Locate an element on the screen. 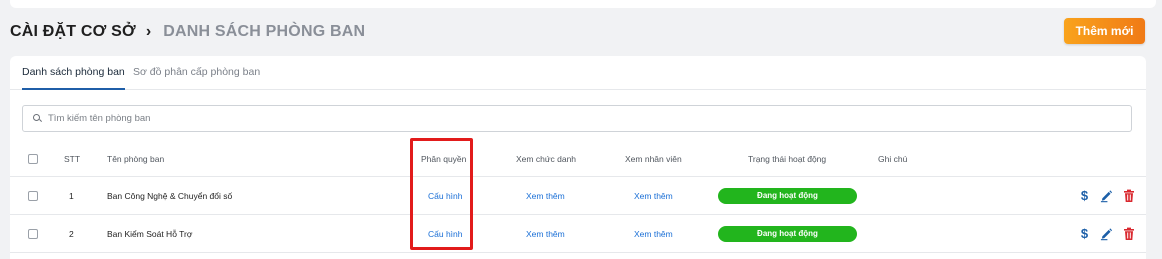 Image resolution: width=1162 pixels, height=259 pixels. search-input is located at coordinates (348, 118).